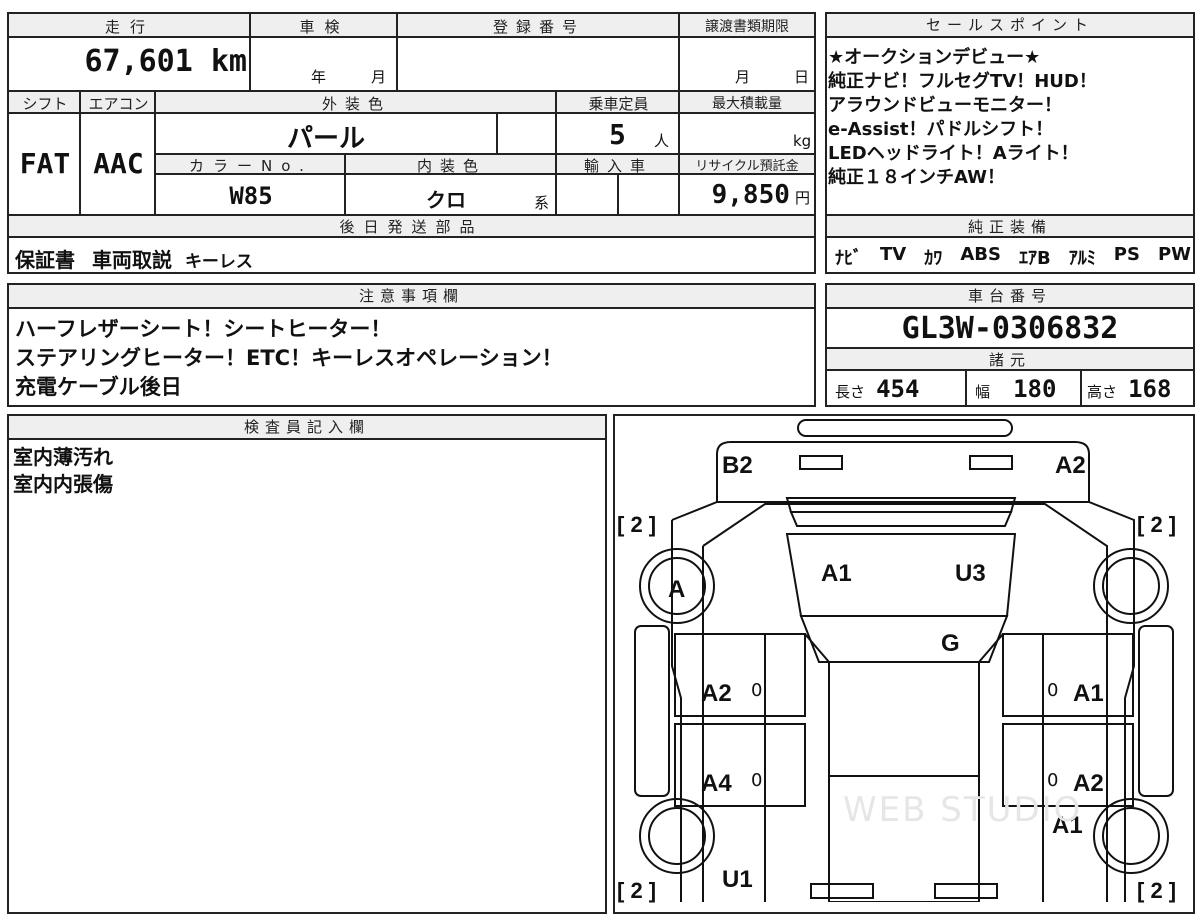  I want to click on shift-label: シフト, so click(45, 104).